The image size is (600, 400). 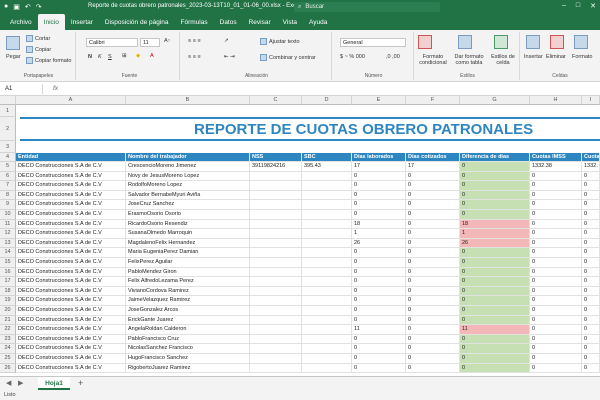 I want to click on cell-worker-name: RicardoOsorio Resendiz, so click(x=188, y=224).